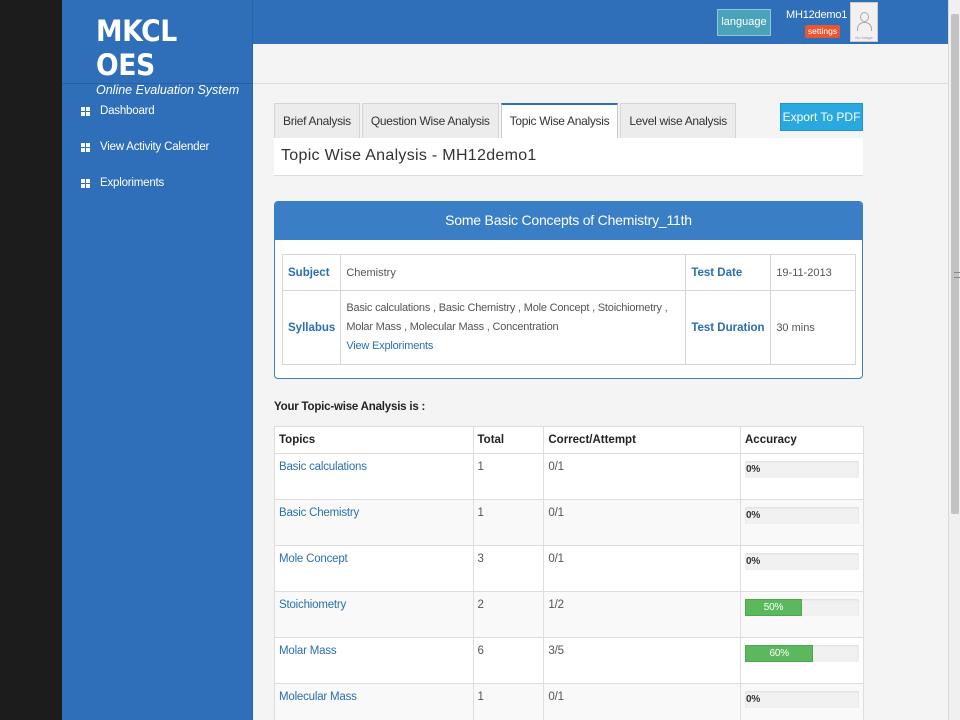 Image resolution: width=960 pixels, height=720 pixels. I want to click on sub-header, so click(600, 64).